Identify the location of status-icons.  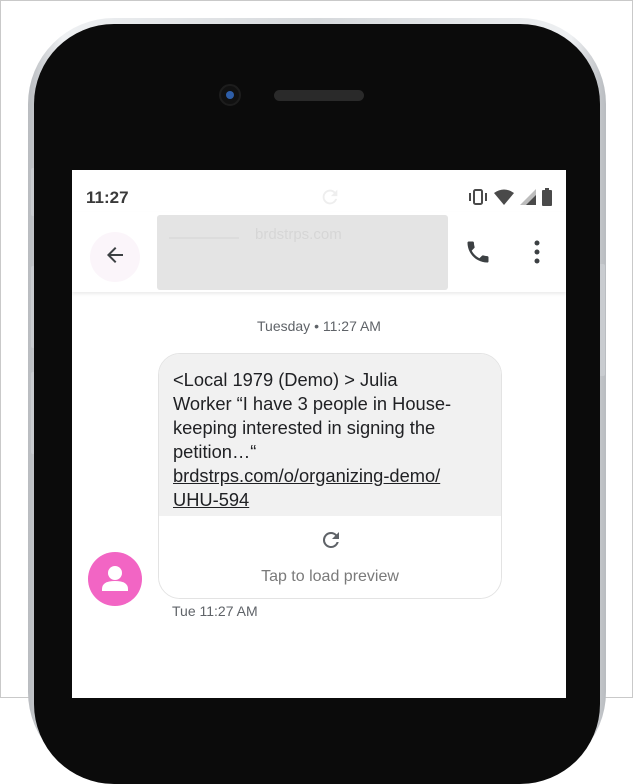
(510, 199).